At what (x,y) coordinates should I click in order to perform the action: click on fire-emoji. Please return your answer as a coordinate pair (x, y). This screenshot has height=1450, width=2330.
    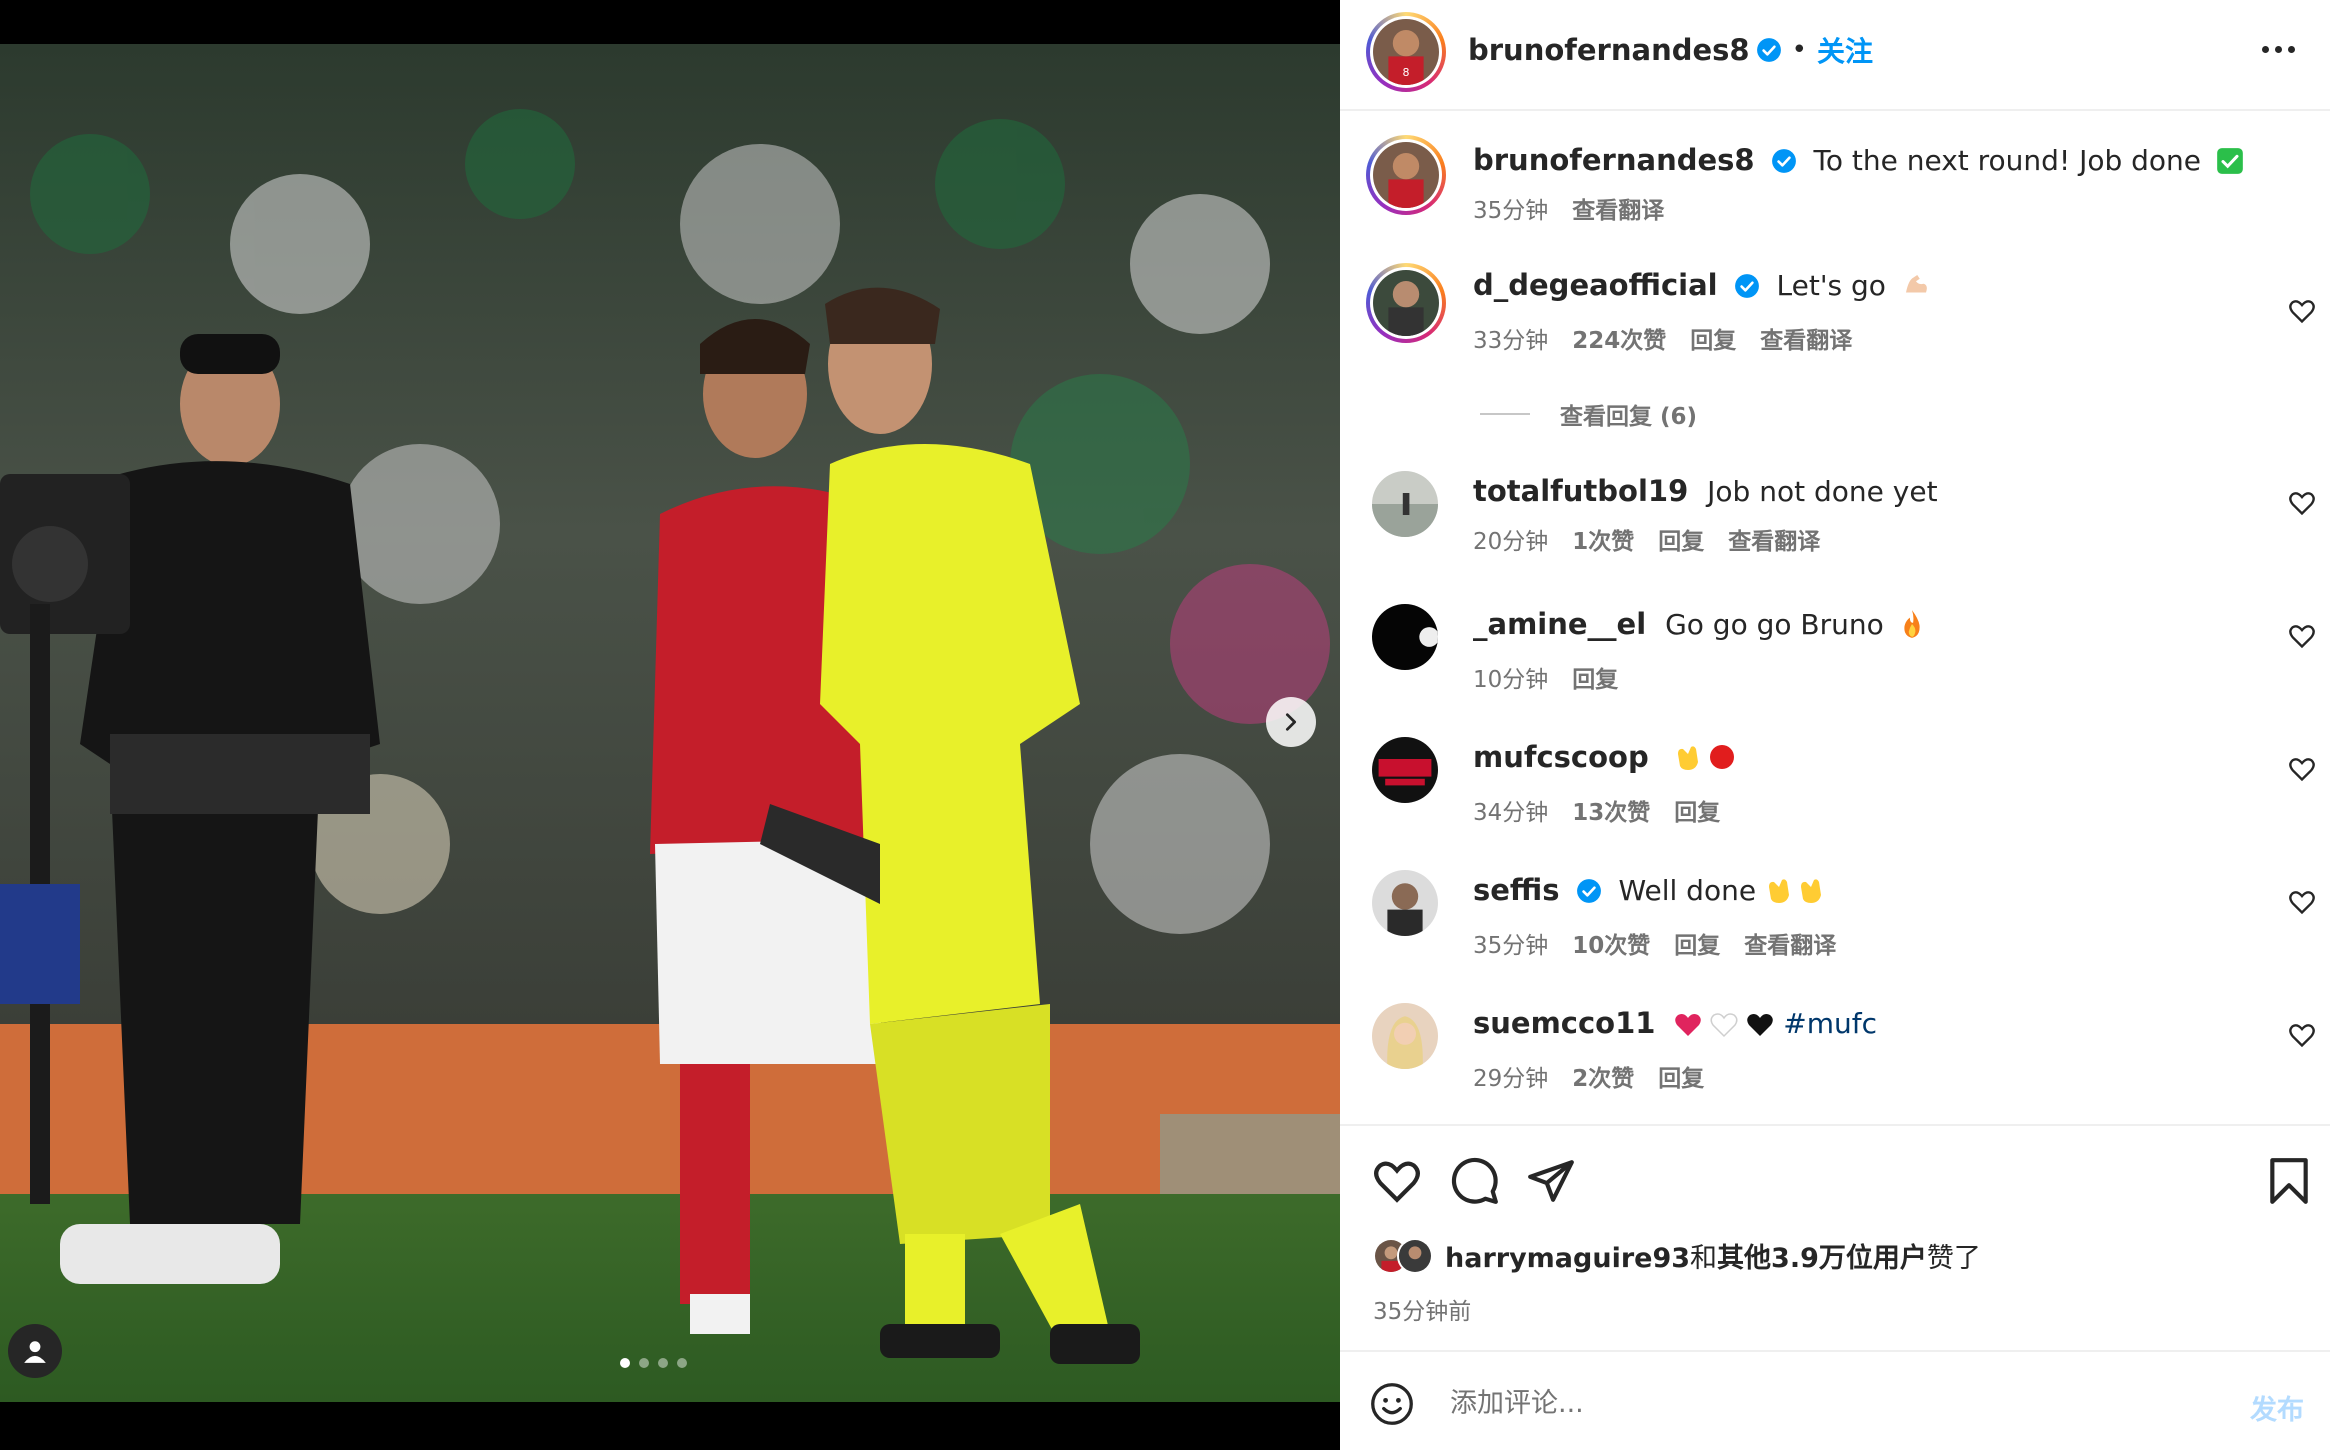
    Looking at the image, I should click on (1912, 629).